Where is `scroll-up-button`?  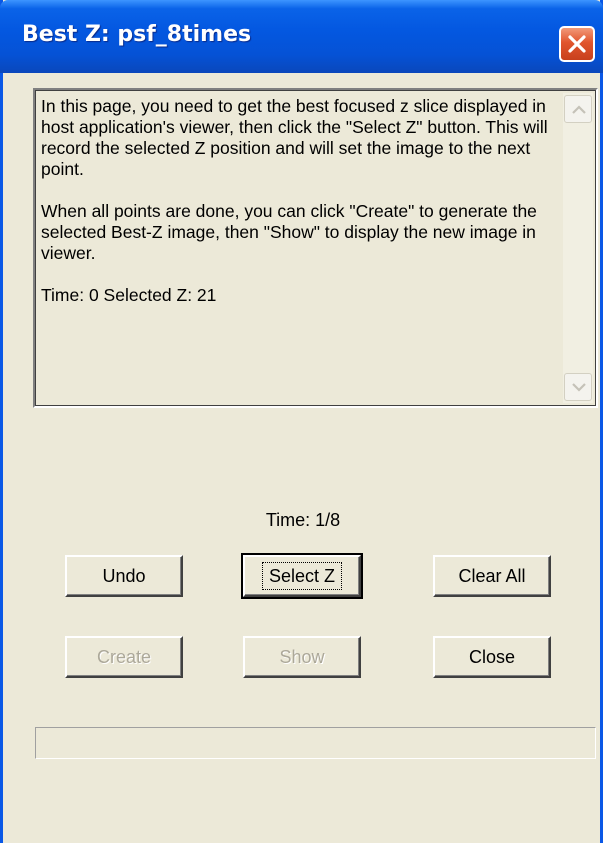 scroll-up-button is located at coordinates (578, 109).